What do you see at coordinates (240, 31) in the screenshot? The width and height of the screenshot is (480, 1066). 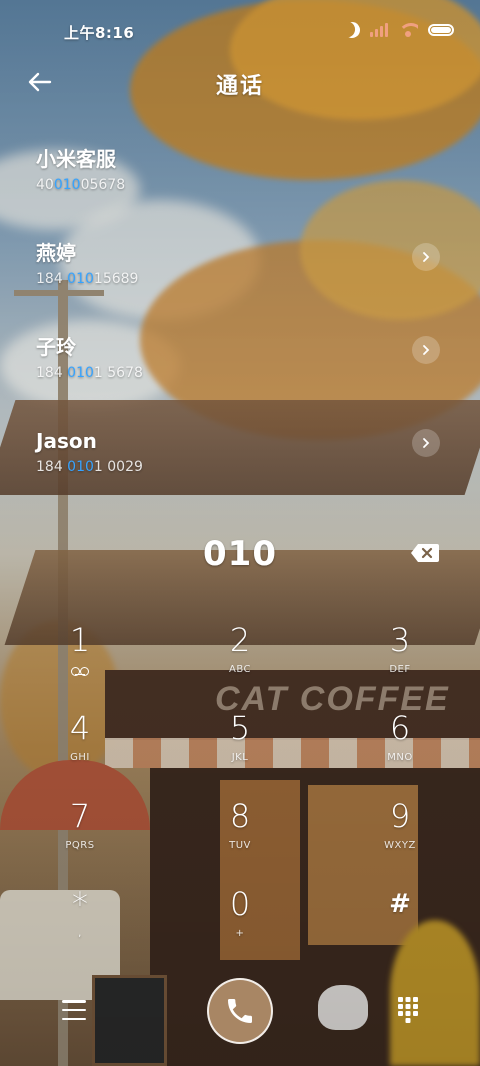 I see `status-bar: 上午8:16` at bounding box center [240, 31].